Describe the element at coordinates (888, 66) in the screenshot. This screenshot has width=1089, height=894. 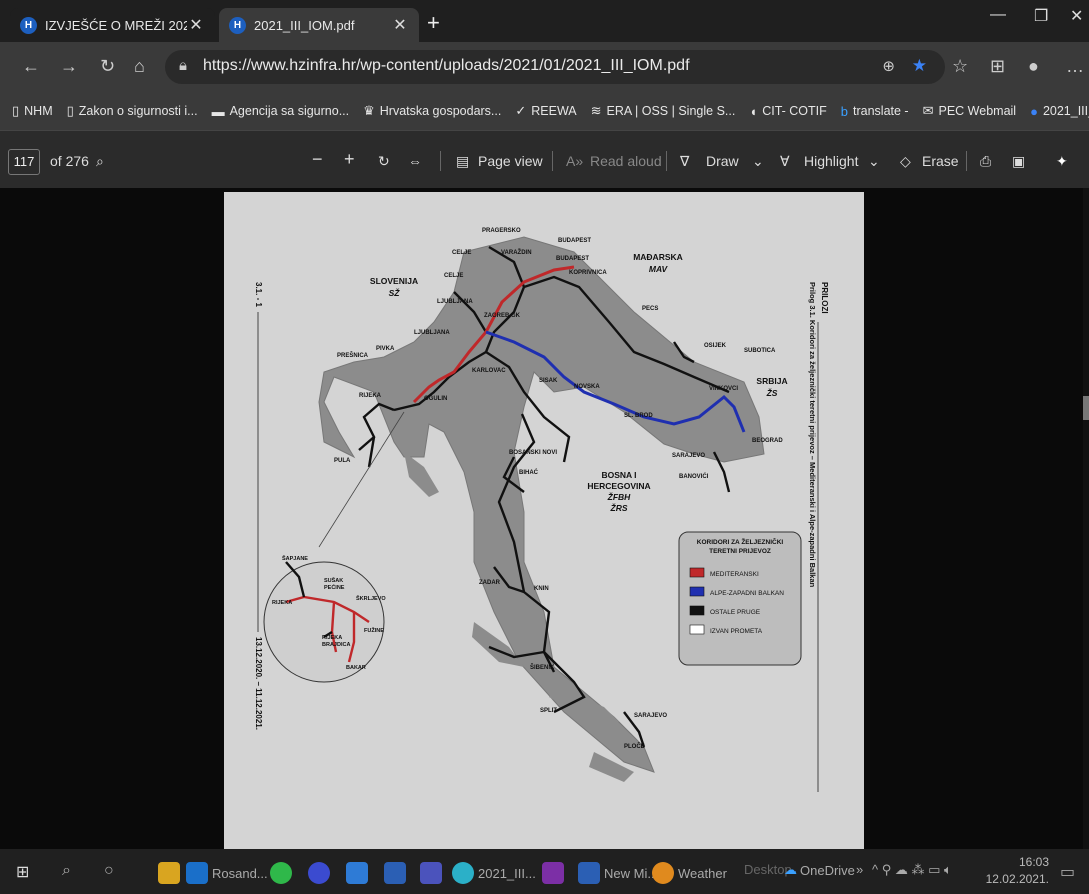
I see `zoom-icon: ⊕` at that location.